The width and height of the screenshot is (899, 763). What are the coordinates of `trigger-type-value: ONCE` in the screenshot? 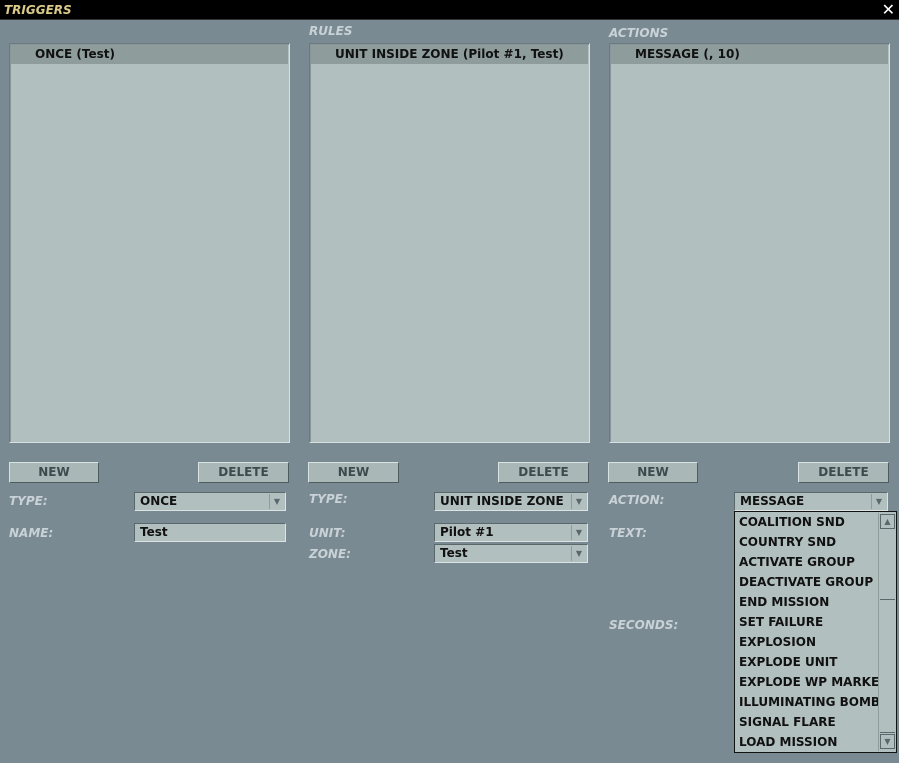 It's located at (159, 501).